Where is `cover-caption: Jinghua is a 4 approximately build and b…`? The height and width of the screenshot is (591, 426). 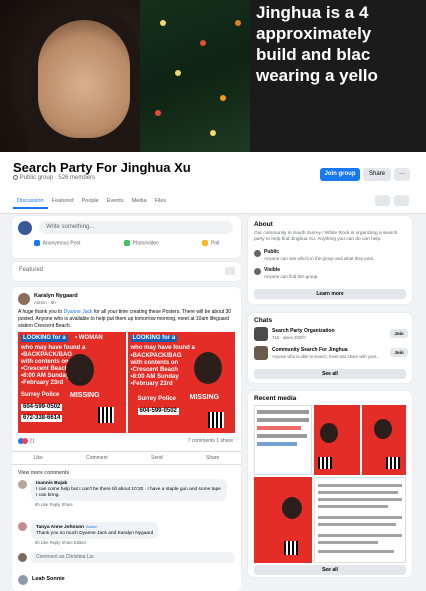
cover-caption: Jinghua is a 4 approximately build and b… is located at coordinates (338, 76).